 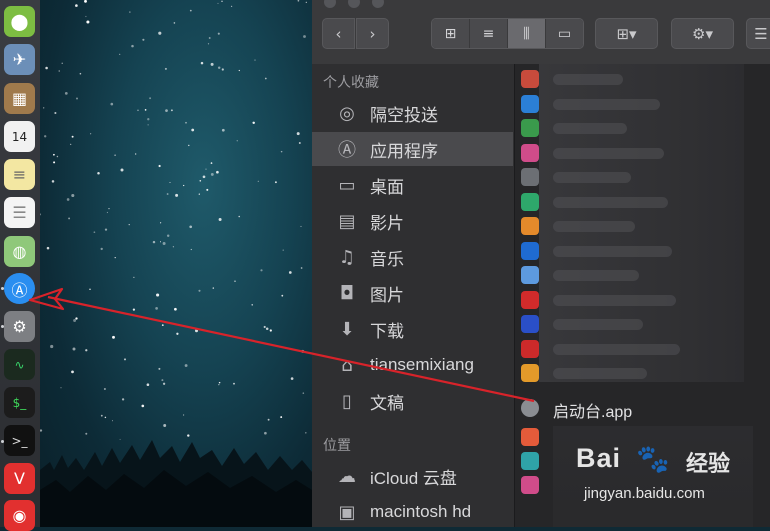 What do you see at coordinates (19, 515) in the screenshot?
I see `netease-music-icon: ◉` at bounding box center [19, 515].